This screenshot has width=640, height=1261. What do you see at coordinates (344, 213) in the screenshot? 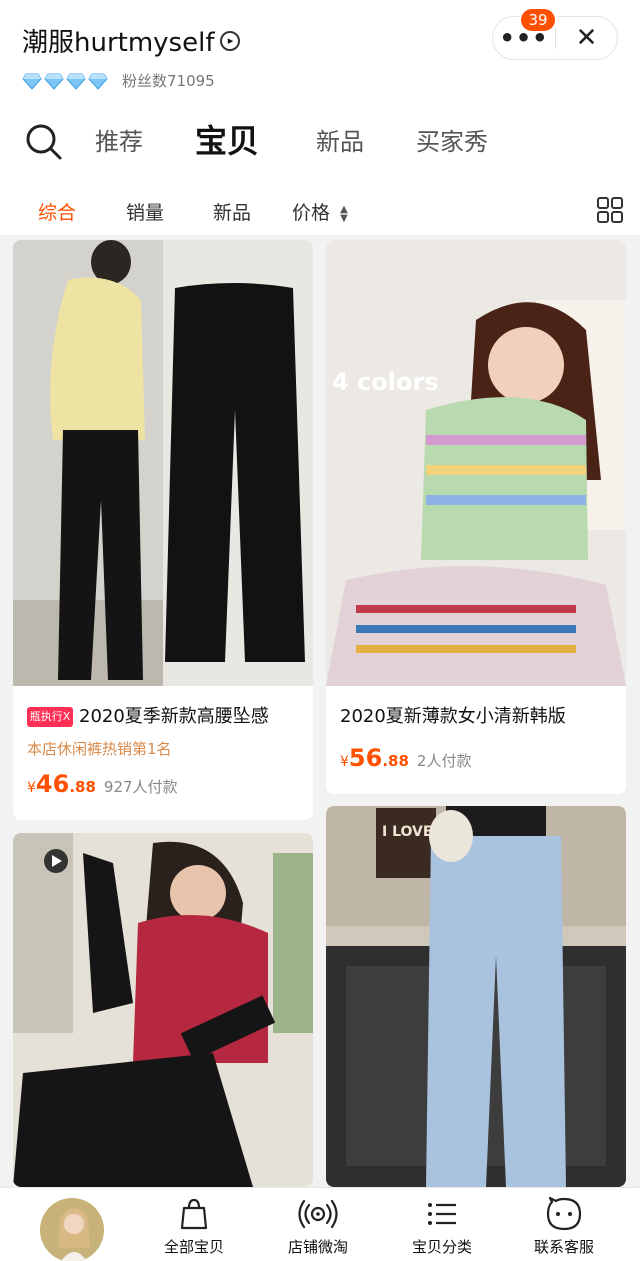
I see `sort-arrows-icon: ▲ ▼` at bounding box center [344, 213].